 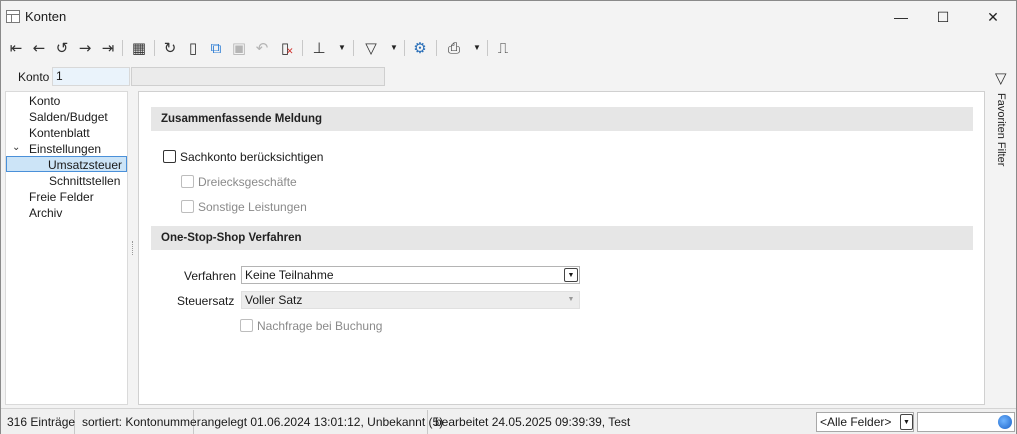 What do you see at coordinates (138, 422) in the screenshot?
I see `status-sort: sortiert: Kontonummer` at bounding box center [138, 422].